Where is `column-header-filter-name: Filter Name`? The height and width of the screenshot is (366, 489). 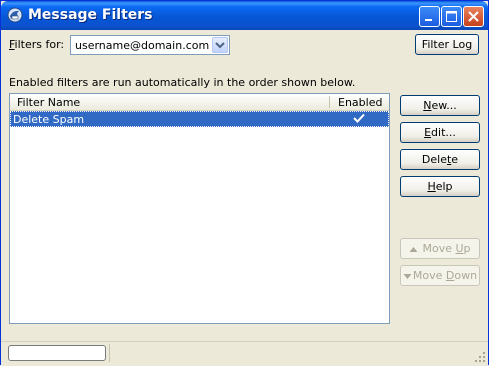 column-header-filter-name: Filter Name is located at coordinates (48, 102).